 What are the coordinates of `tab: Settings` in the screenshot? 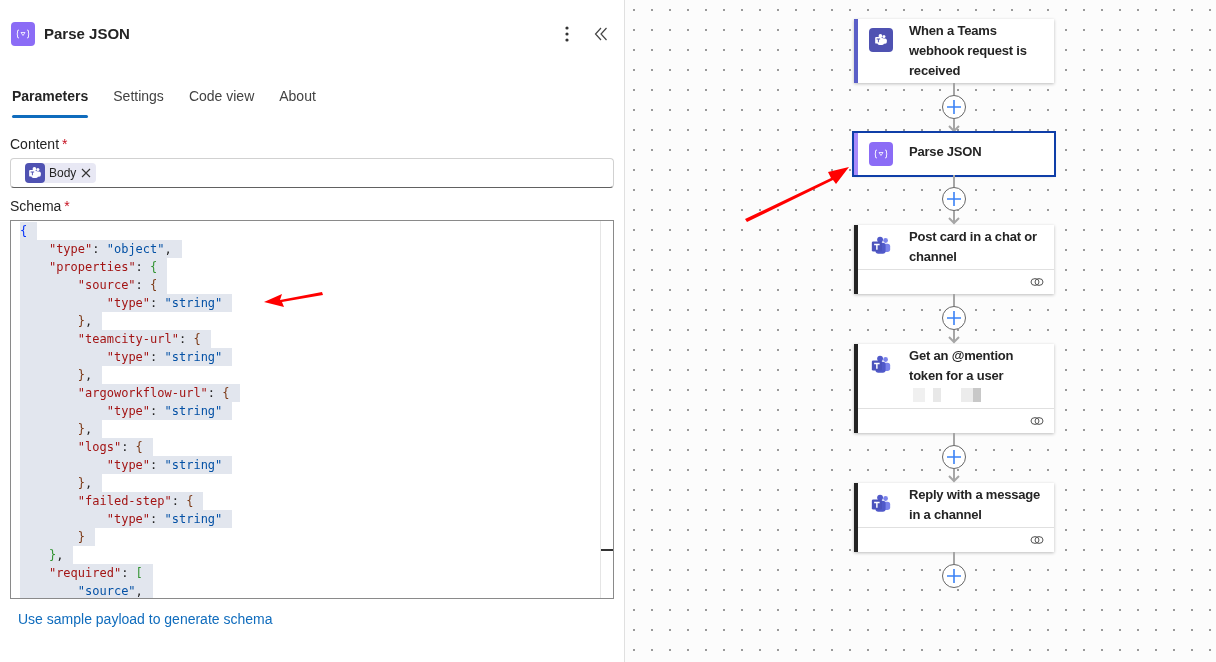 It's located at (138, 96).